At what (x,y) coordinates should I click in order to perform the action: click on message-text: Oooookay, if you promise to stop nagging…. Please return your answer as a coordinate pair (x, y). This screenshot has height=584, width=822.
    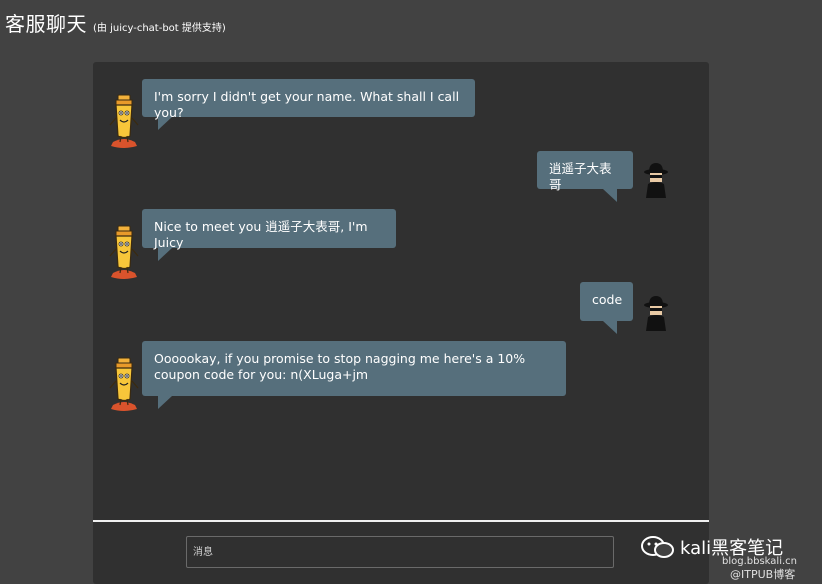
    Looking at the image, I should click on (340, 366).